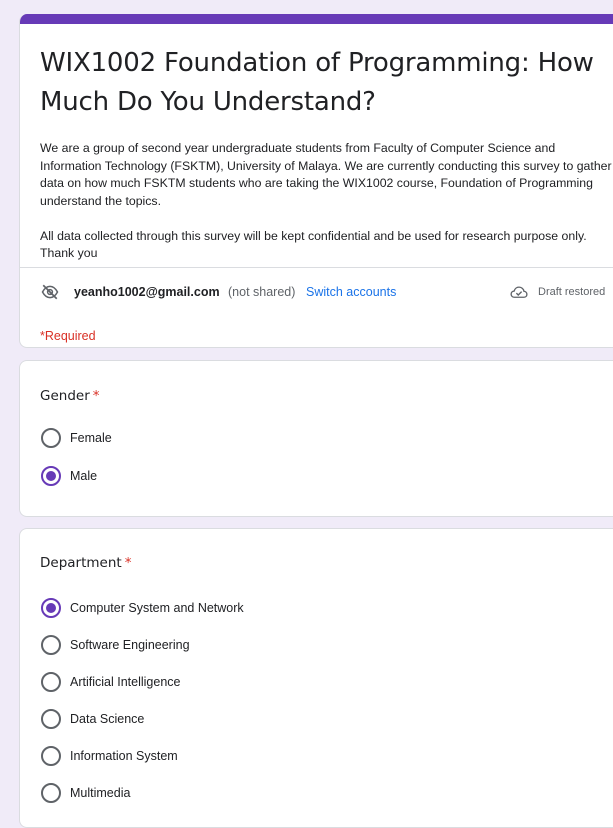 The image size is (613, 828). What do you see at coordinates (291, 476) in the screenshot?
I see `radio-option-male: Male` at bounding box center [291, 476].